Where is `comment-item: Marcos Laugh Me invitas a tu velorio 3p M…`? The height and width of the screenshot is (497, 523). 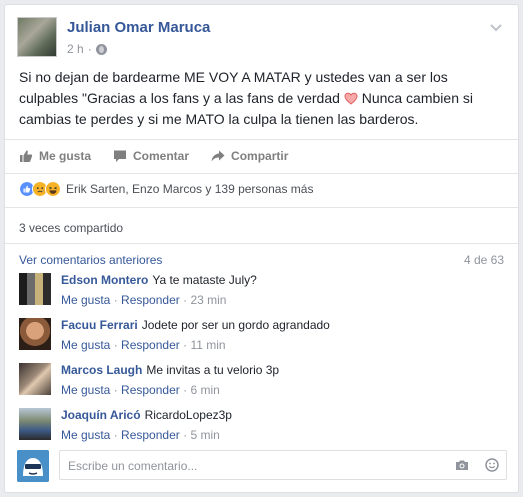 comment-item: Marcos Laugh Me invitas a tu velorio 3p M… is located at coordinates (264, 383).